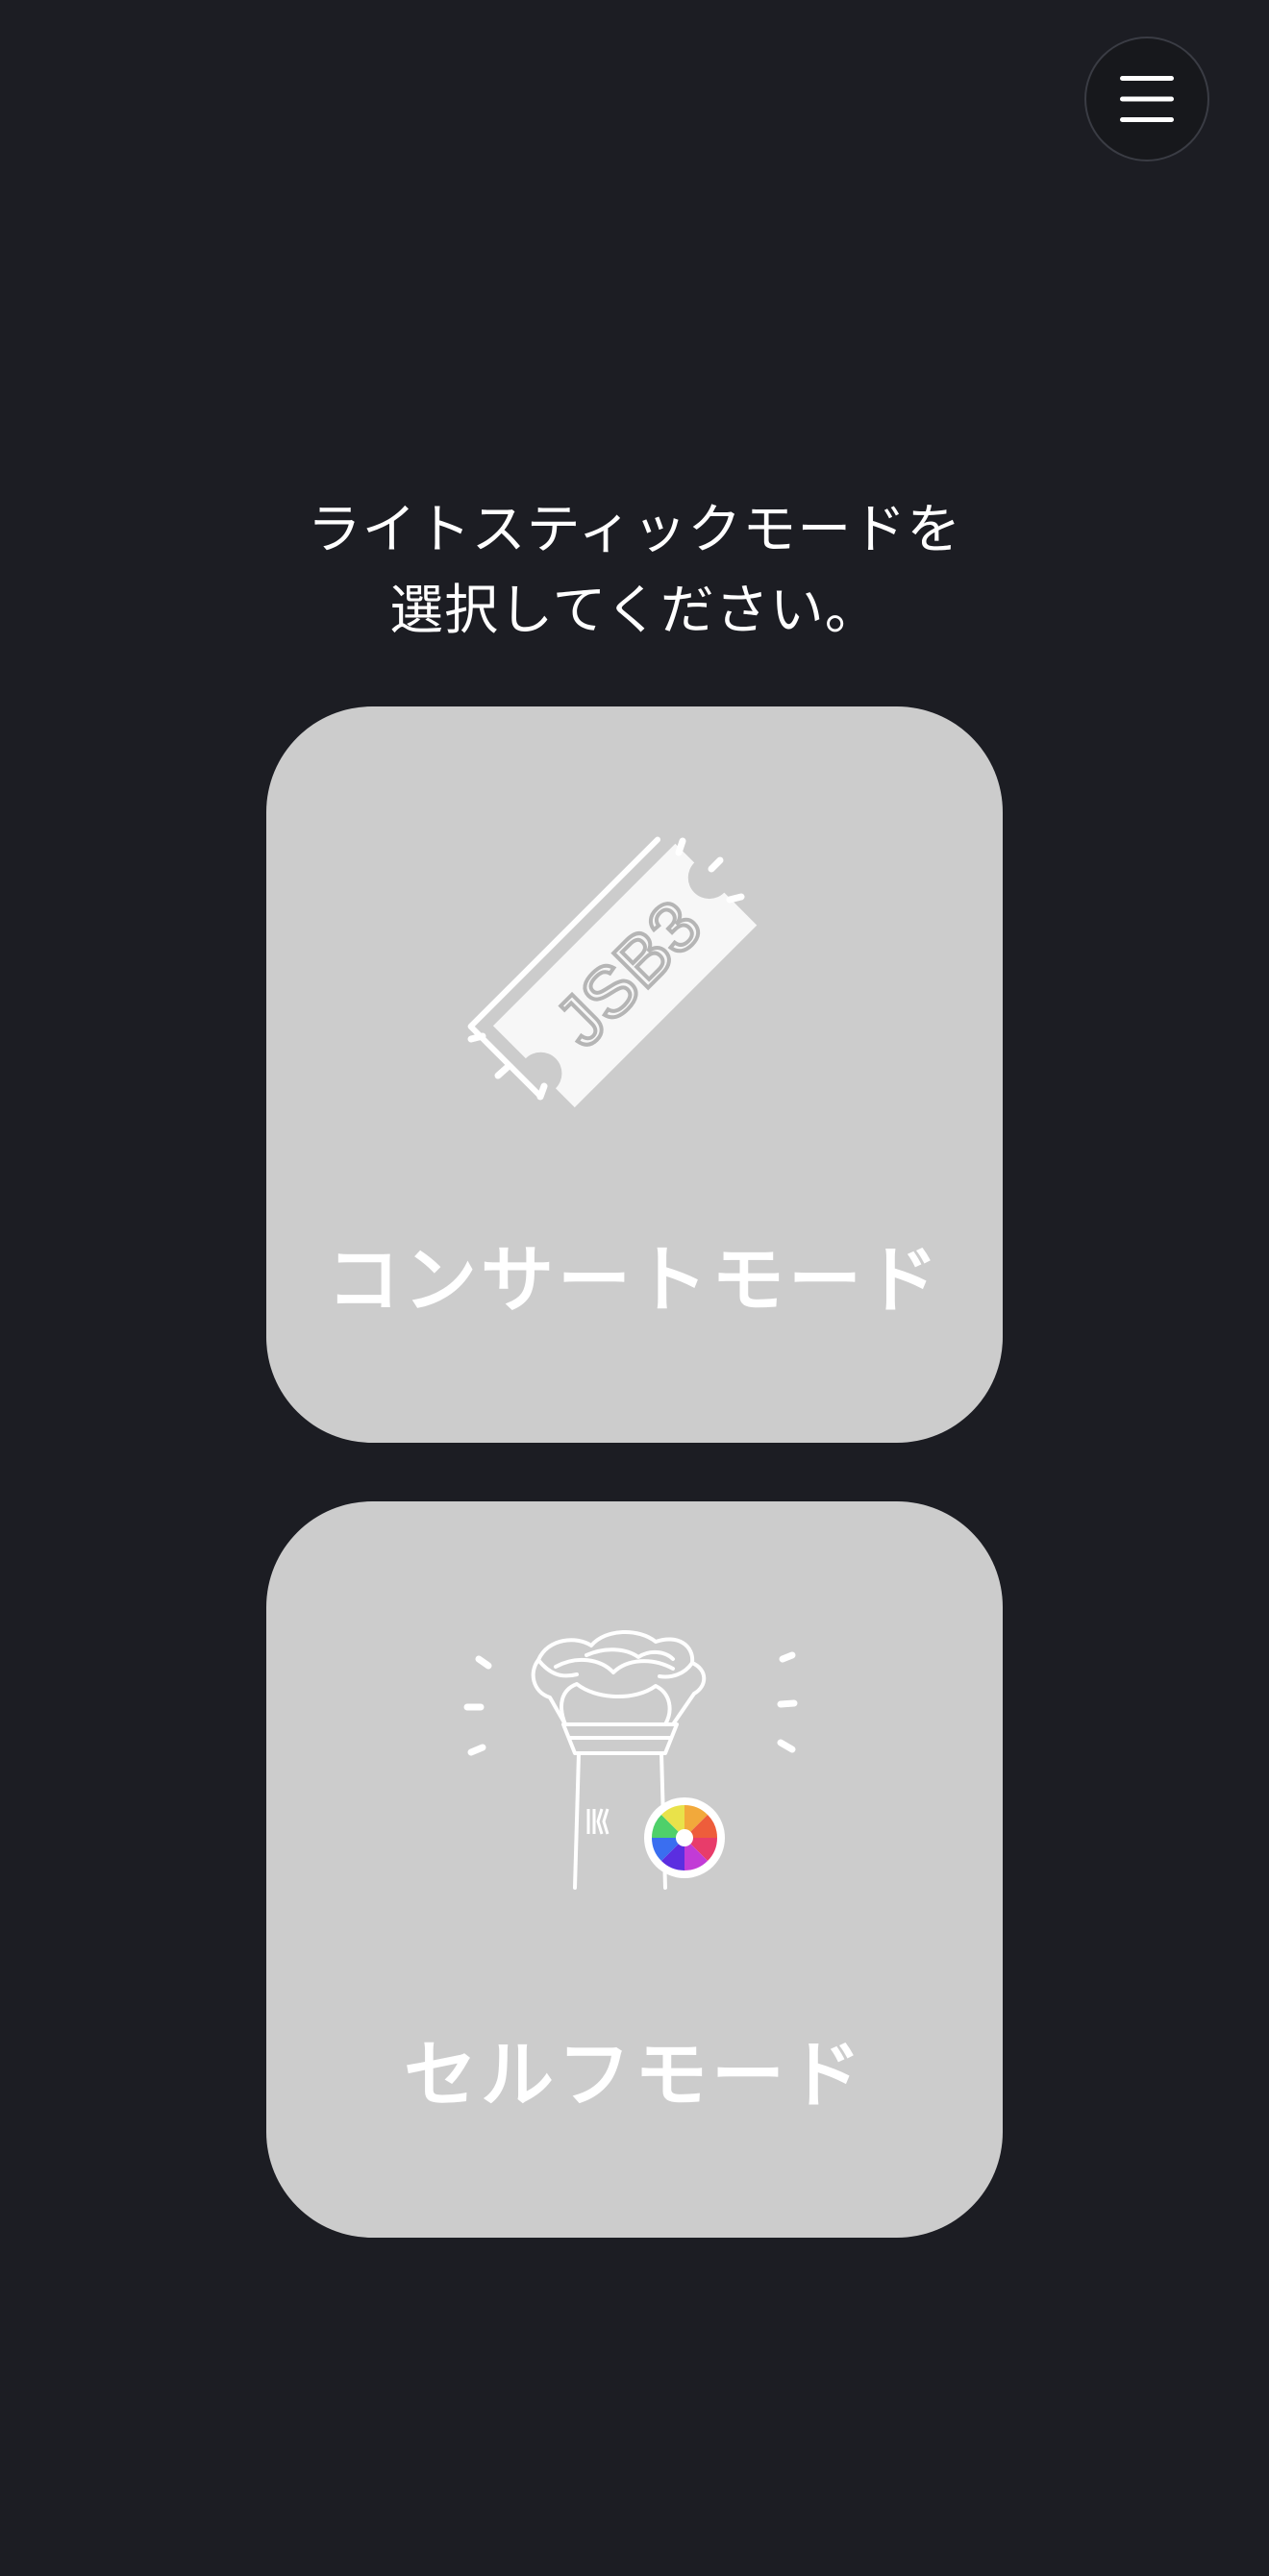 The height and width of the screenshot is (2576, 1269). Describe the element at coordinates (634, 2075) in the screenshot. I see `self-mode-label: セルフモード` at that location.